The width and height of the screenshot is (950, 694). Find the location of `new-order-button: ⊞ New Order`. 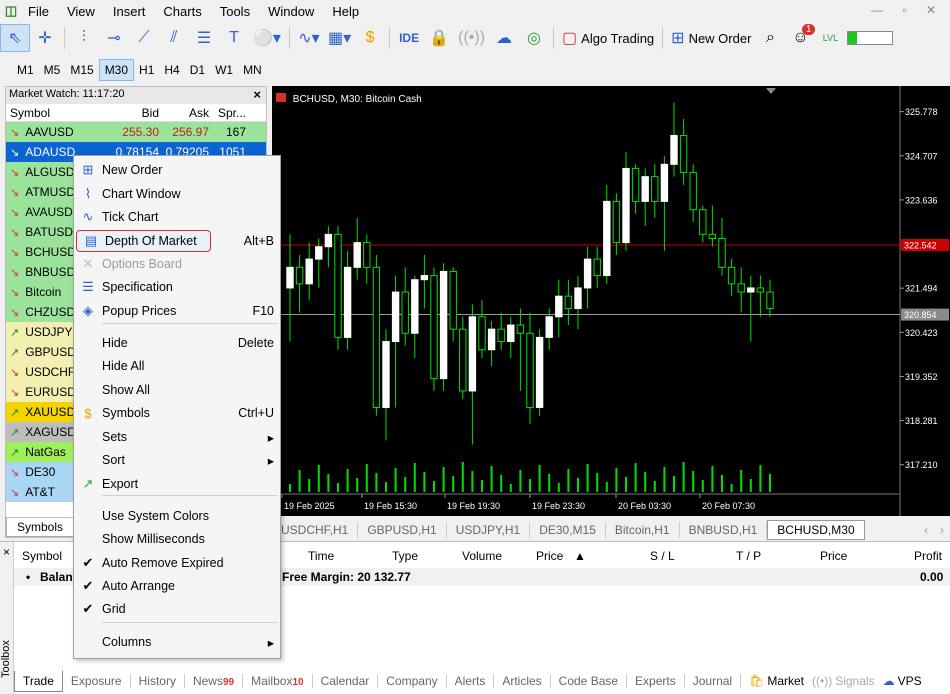

new-order-button: ⊞ New Order is located at coordinates (711, 38).